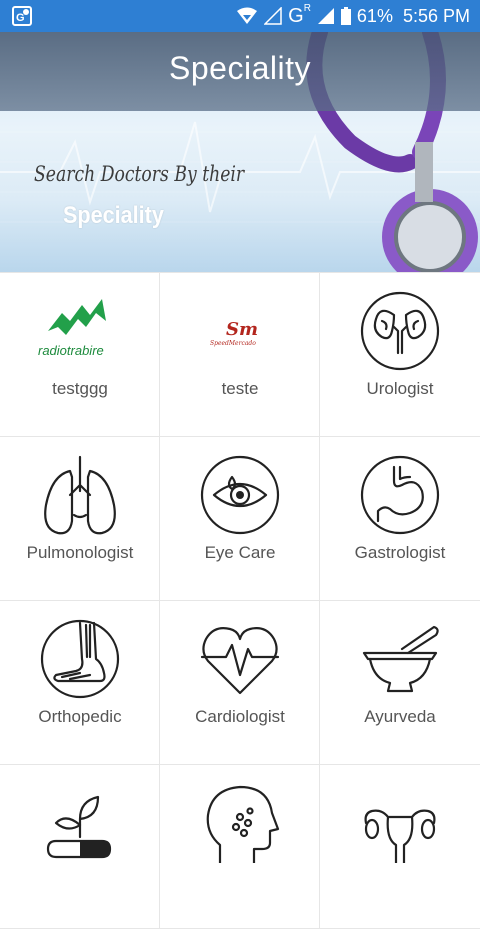  I want to click on stomach-icon, so click(400, 495).